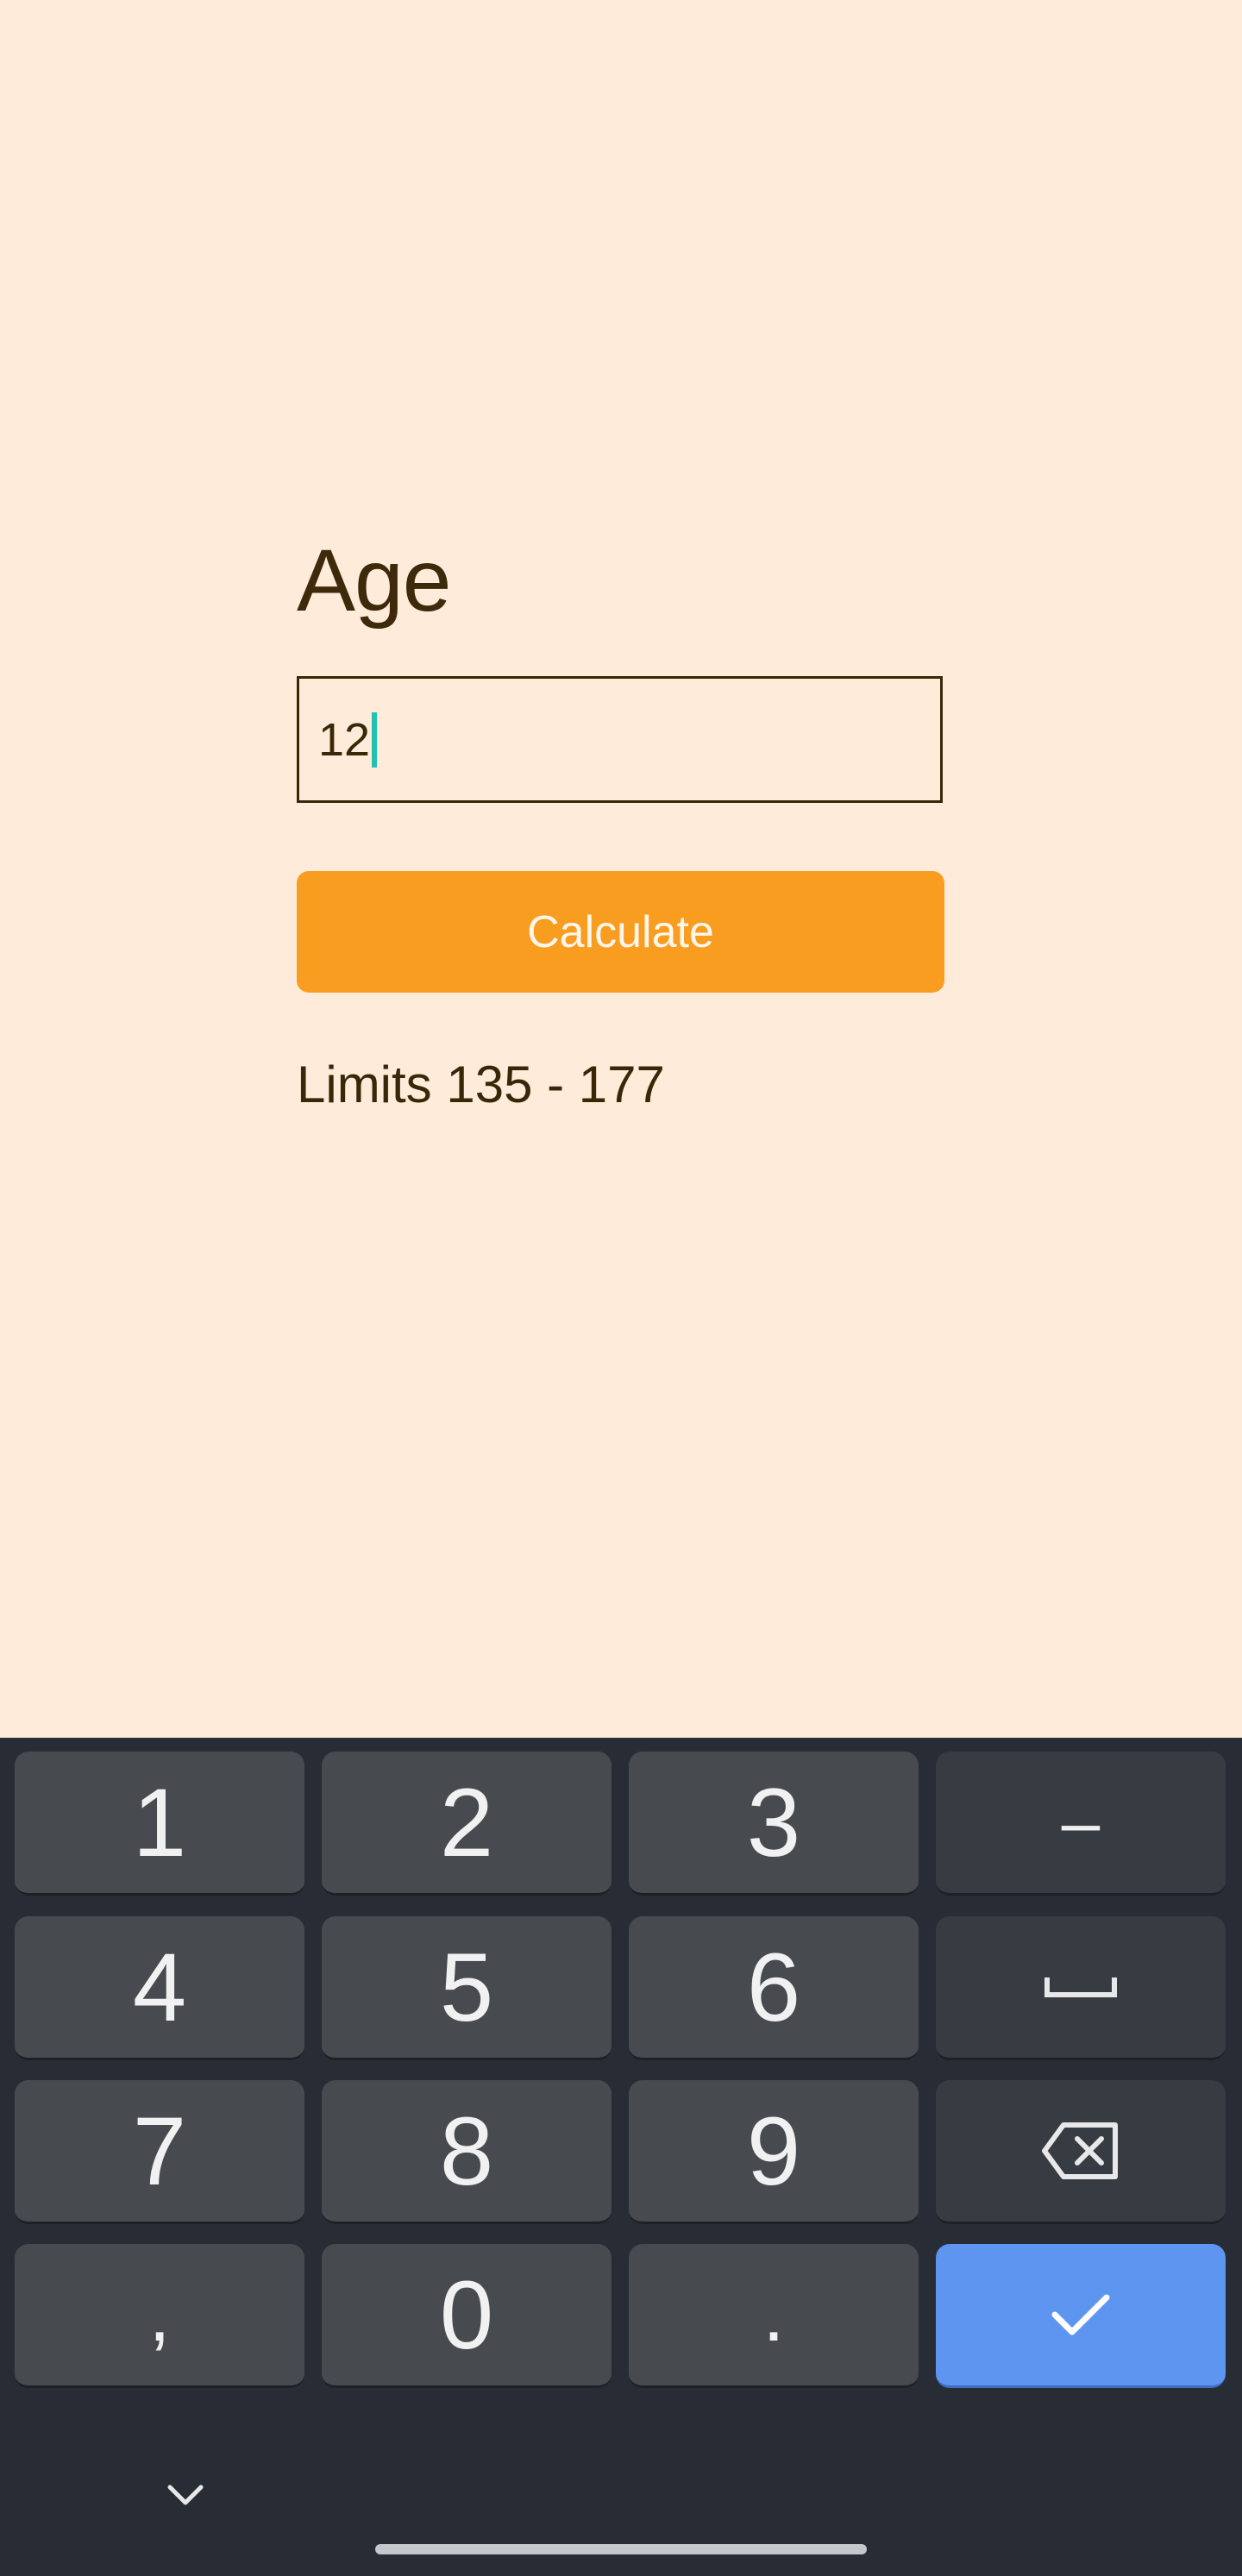 This screenshot has width=1242, height=2576. Describe the element at coordinates (467, 2152) in the screenshot. I see `key-8: 8` at that location.